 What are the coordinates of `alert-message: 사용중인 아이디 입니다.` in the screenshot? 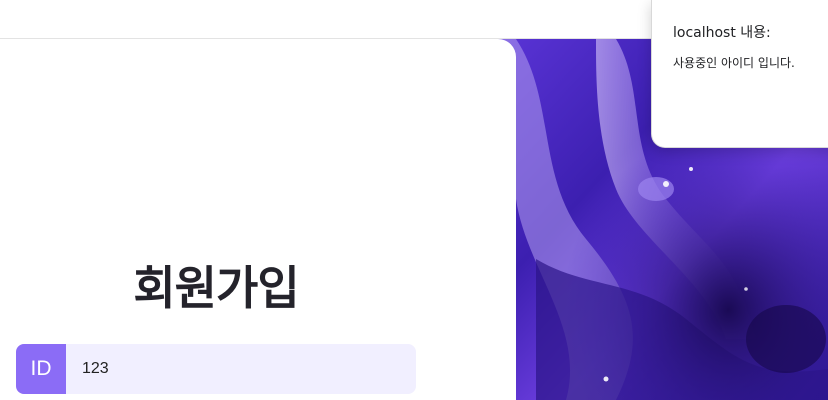 It's located at (734, 63).